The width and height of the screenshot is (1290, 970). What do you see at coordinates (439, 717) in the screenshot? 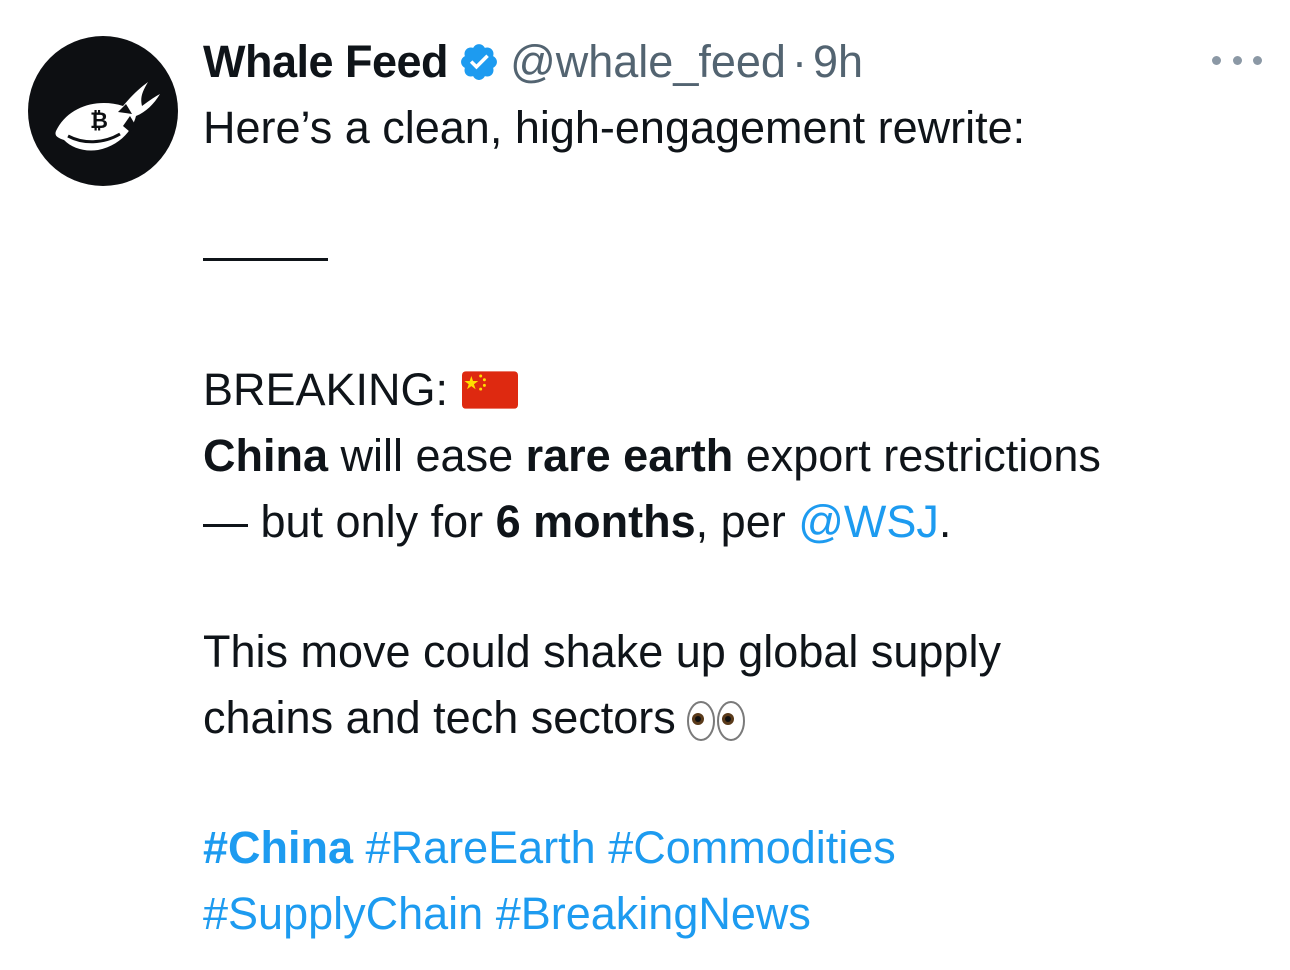
I see `text-chains: chains and tech sectors` at bounding box center [439, 717].